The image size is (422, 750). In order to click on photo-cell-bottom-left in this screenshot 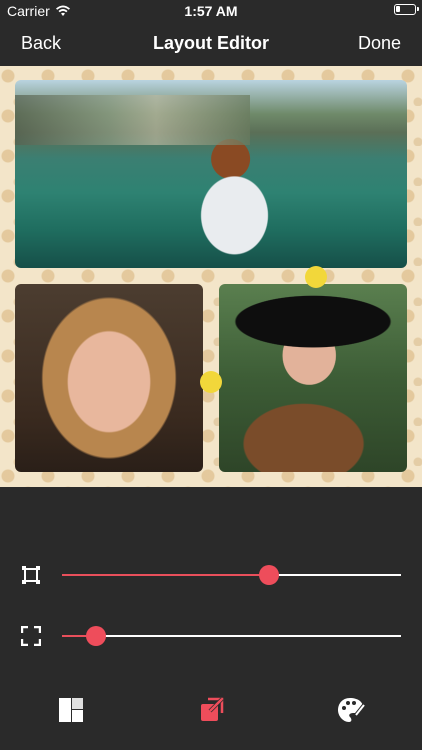, I will do `click(109, 378)`.